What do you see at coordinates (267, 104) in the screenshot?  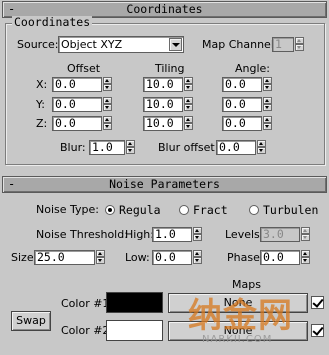 I see `angle-y-spinner` at bounding box center [267, 104].